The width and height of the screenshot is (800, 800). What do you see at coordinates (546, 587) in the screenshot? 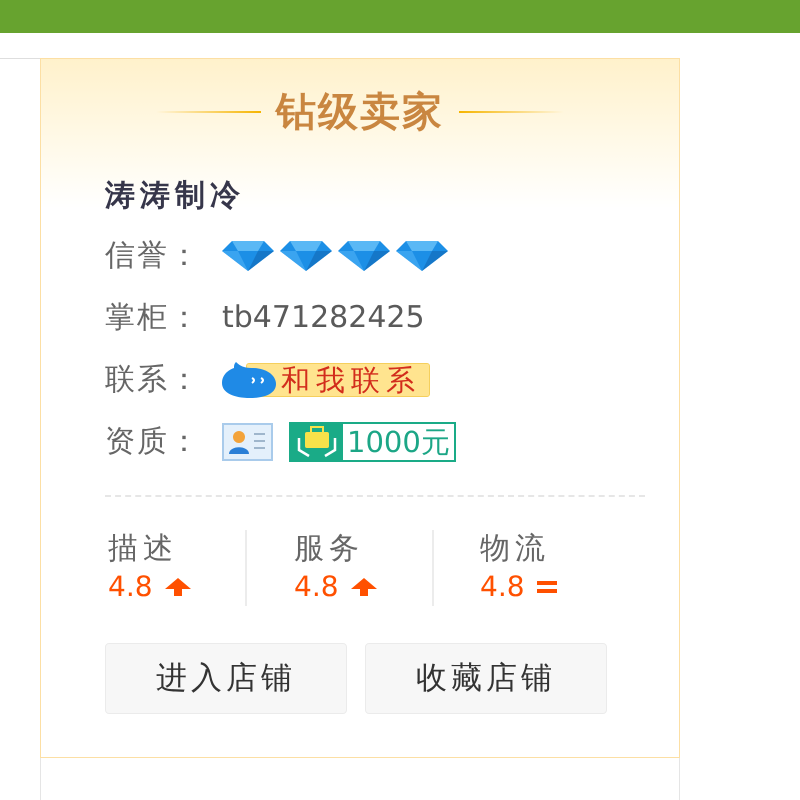
I see `equals-icon` at bounding box center [546, 587].